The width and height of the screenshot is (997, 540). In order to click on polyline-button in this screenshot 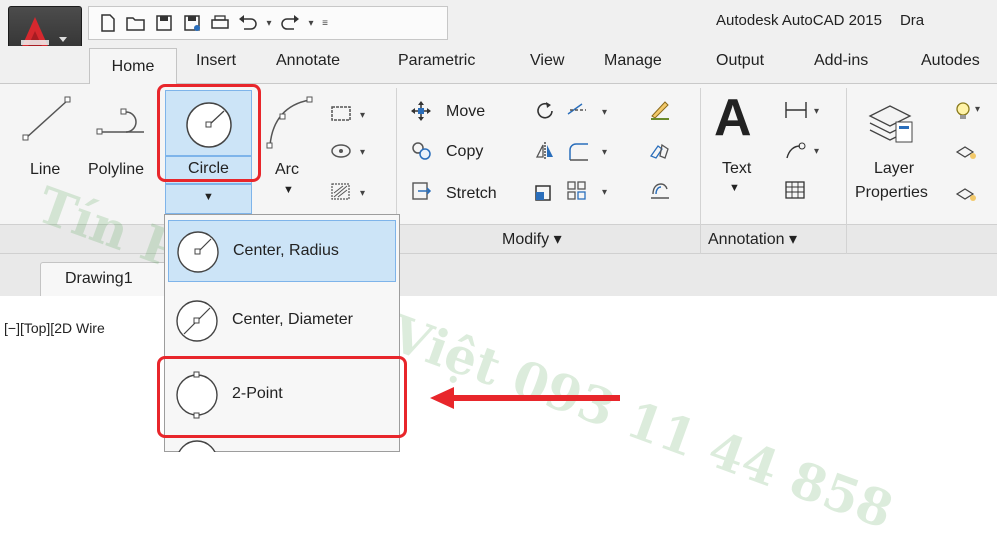, I will do `click(125, 123)`.